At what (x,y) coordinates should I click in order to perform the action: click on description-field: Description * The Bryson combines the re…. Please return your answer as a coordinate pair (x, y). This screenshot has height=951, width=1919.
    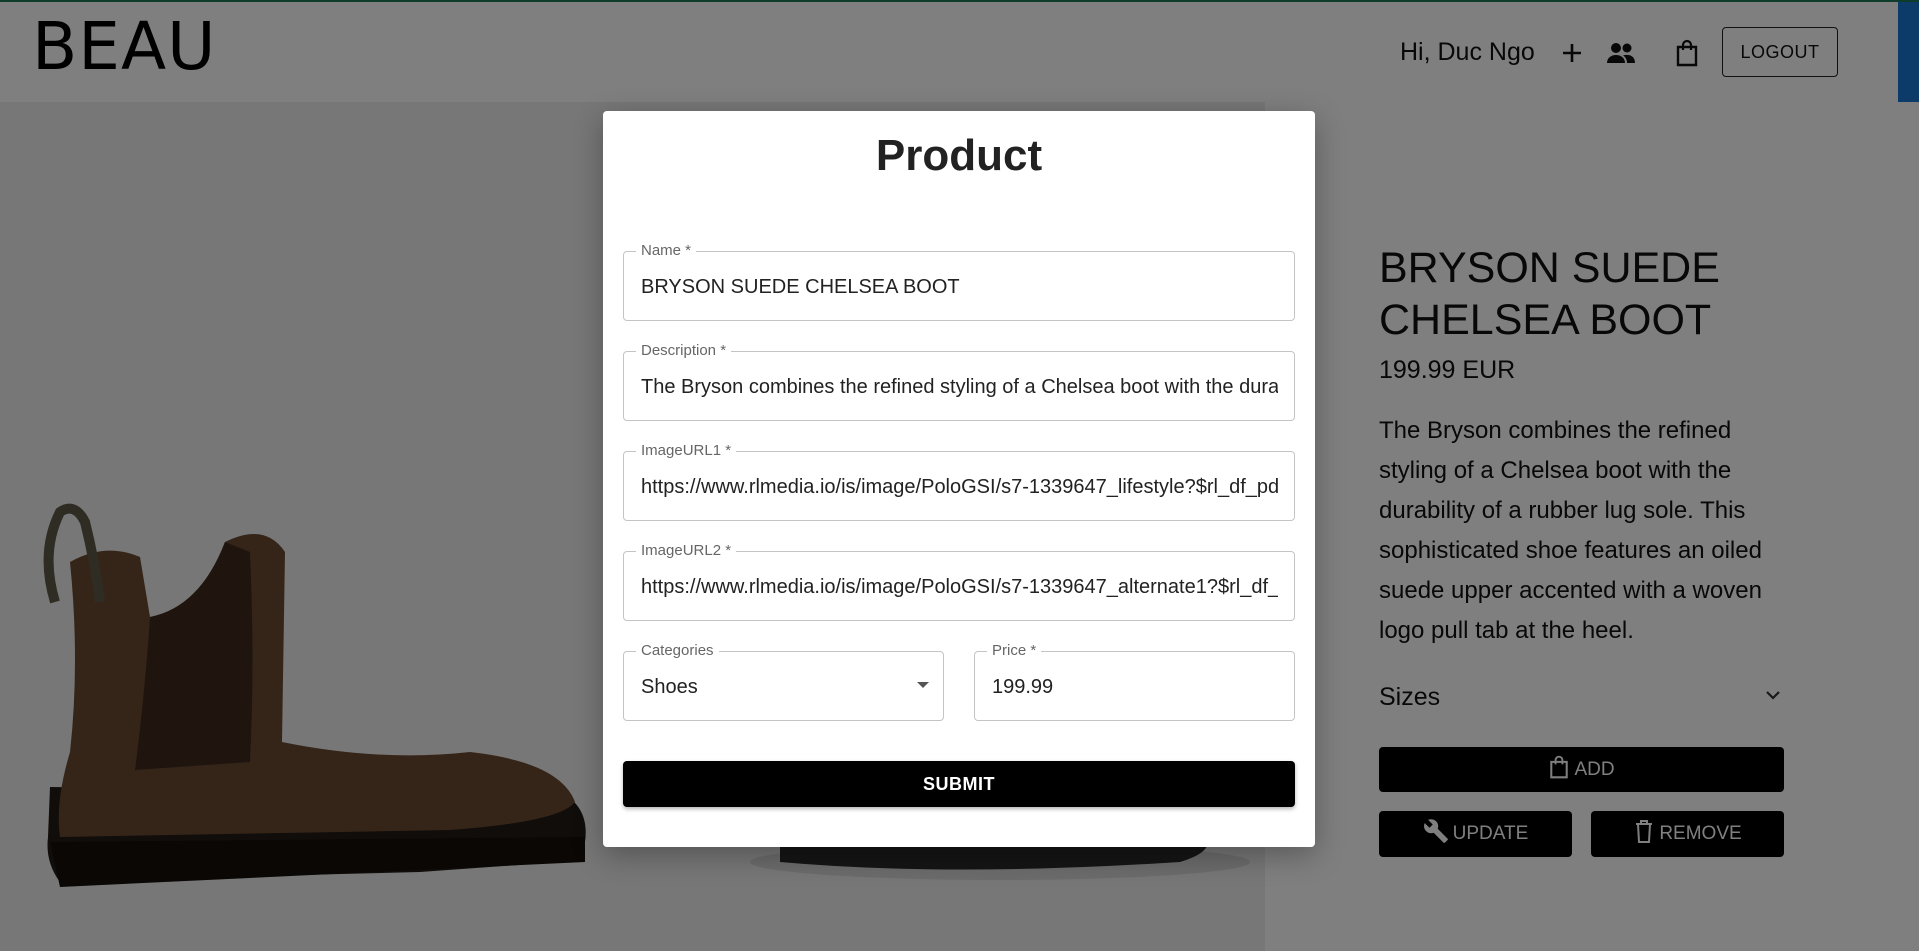
    Looking at the image, I should click on (959, 381).